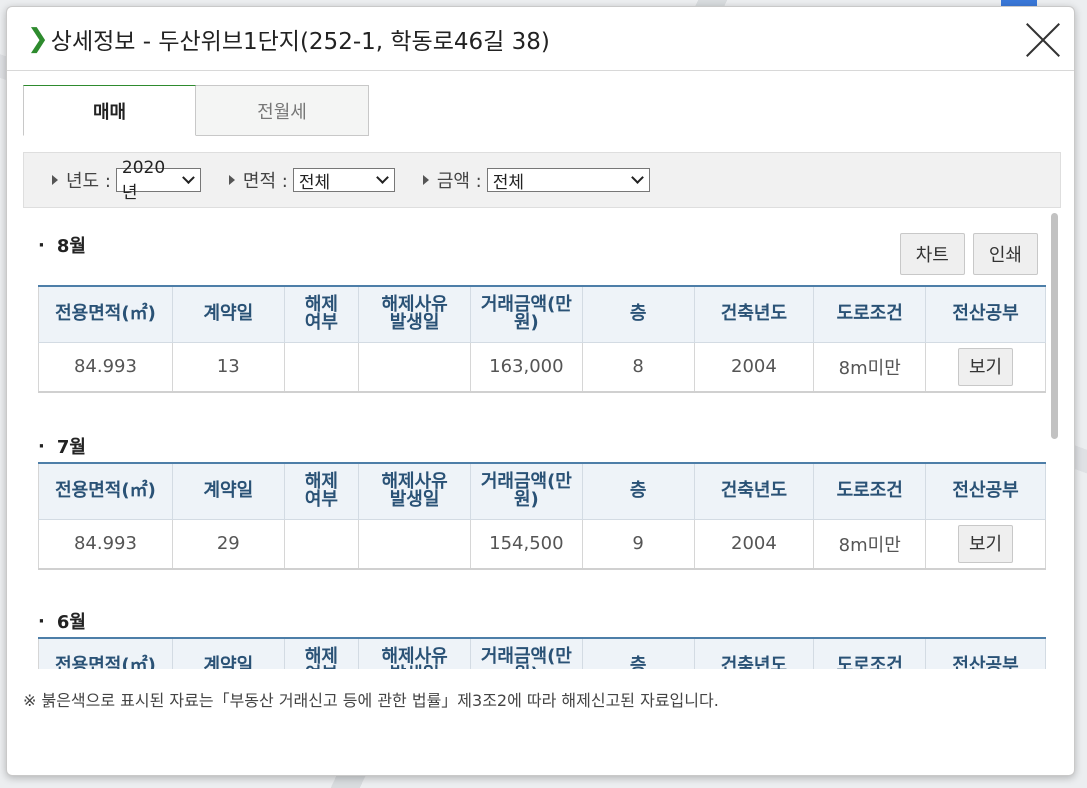 Image resolution: width=1087 pixels, height=788 pixels. I want to click on area-select: 전체, so click(343, 180).